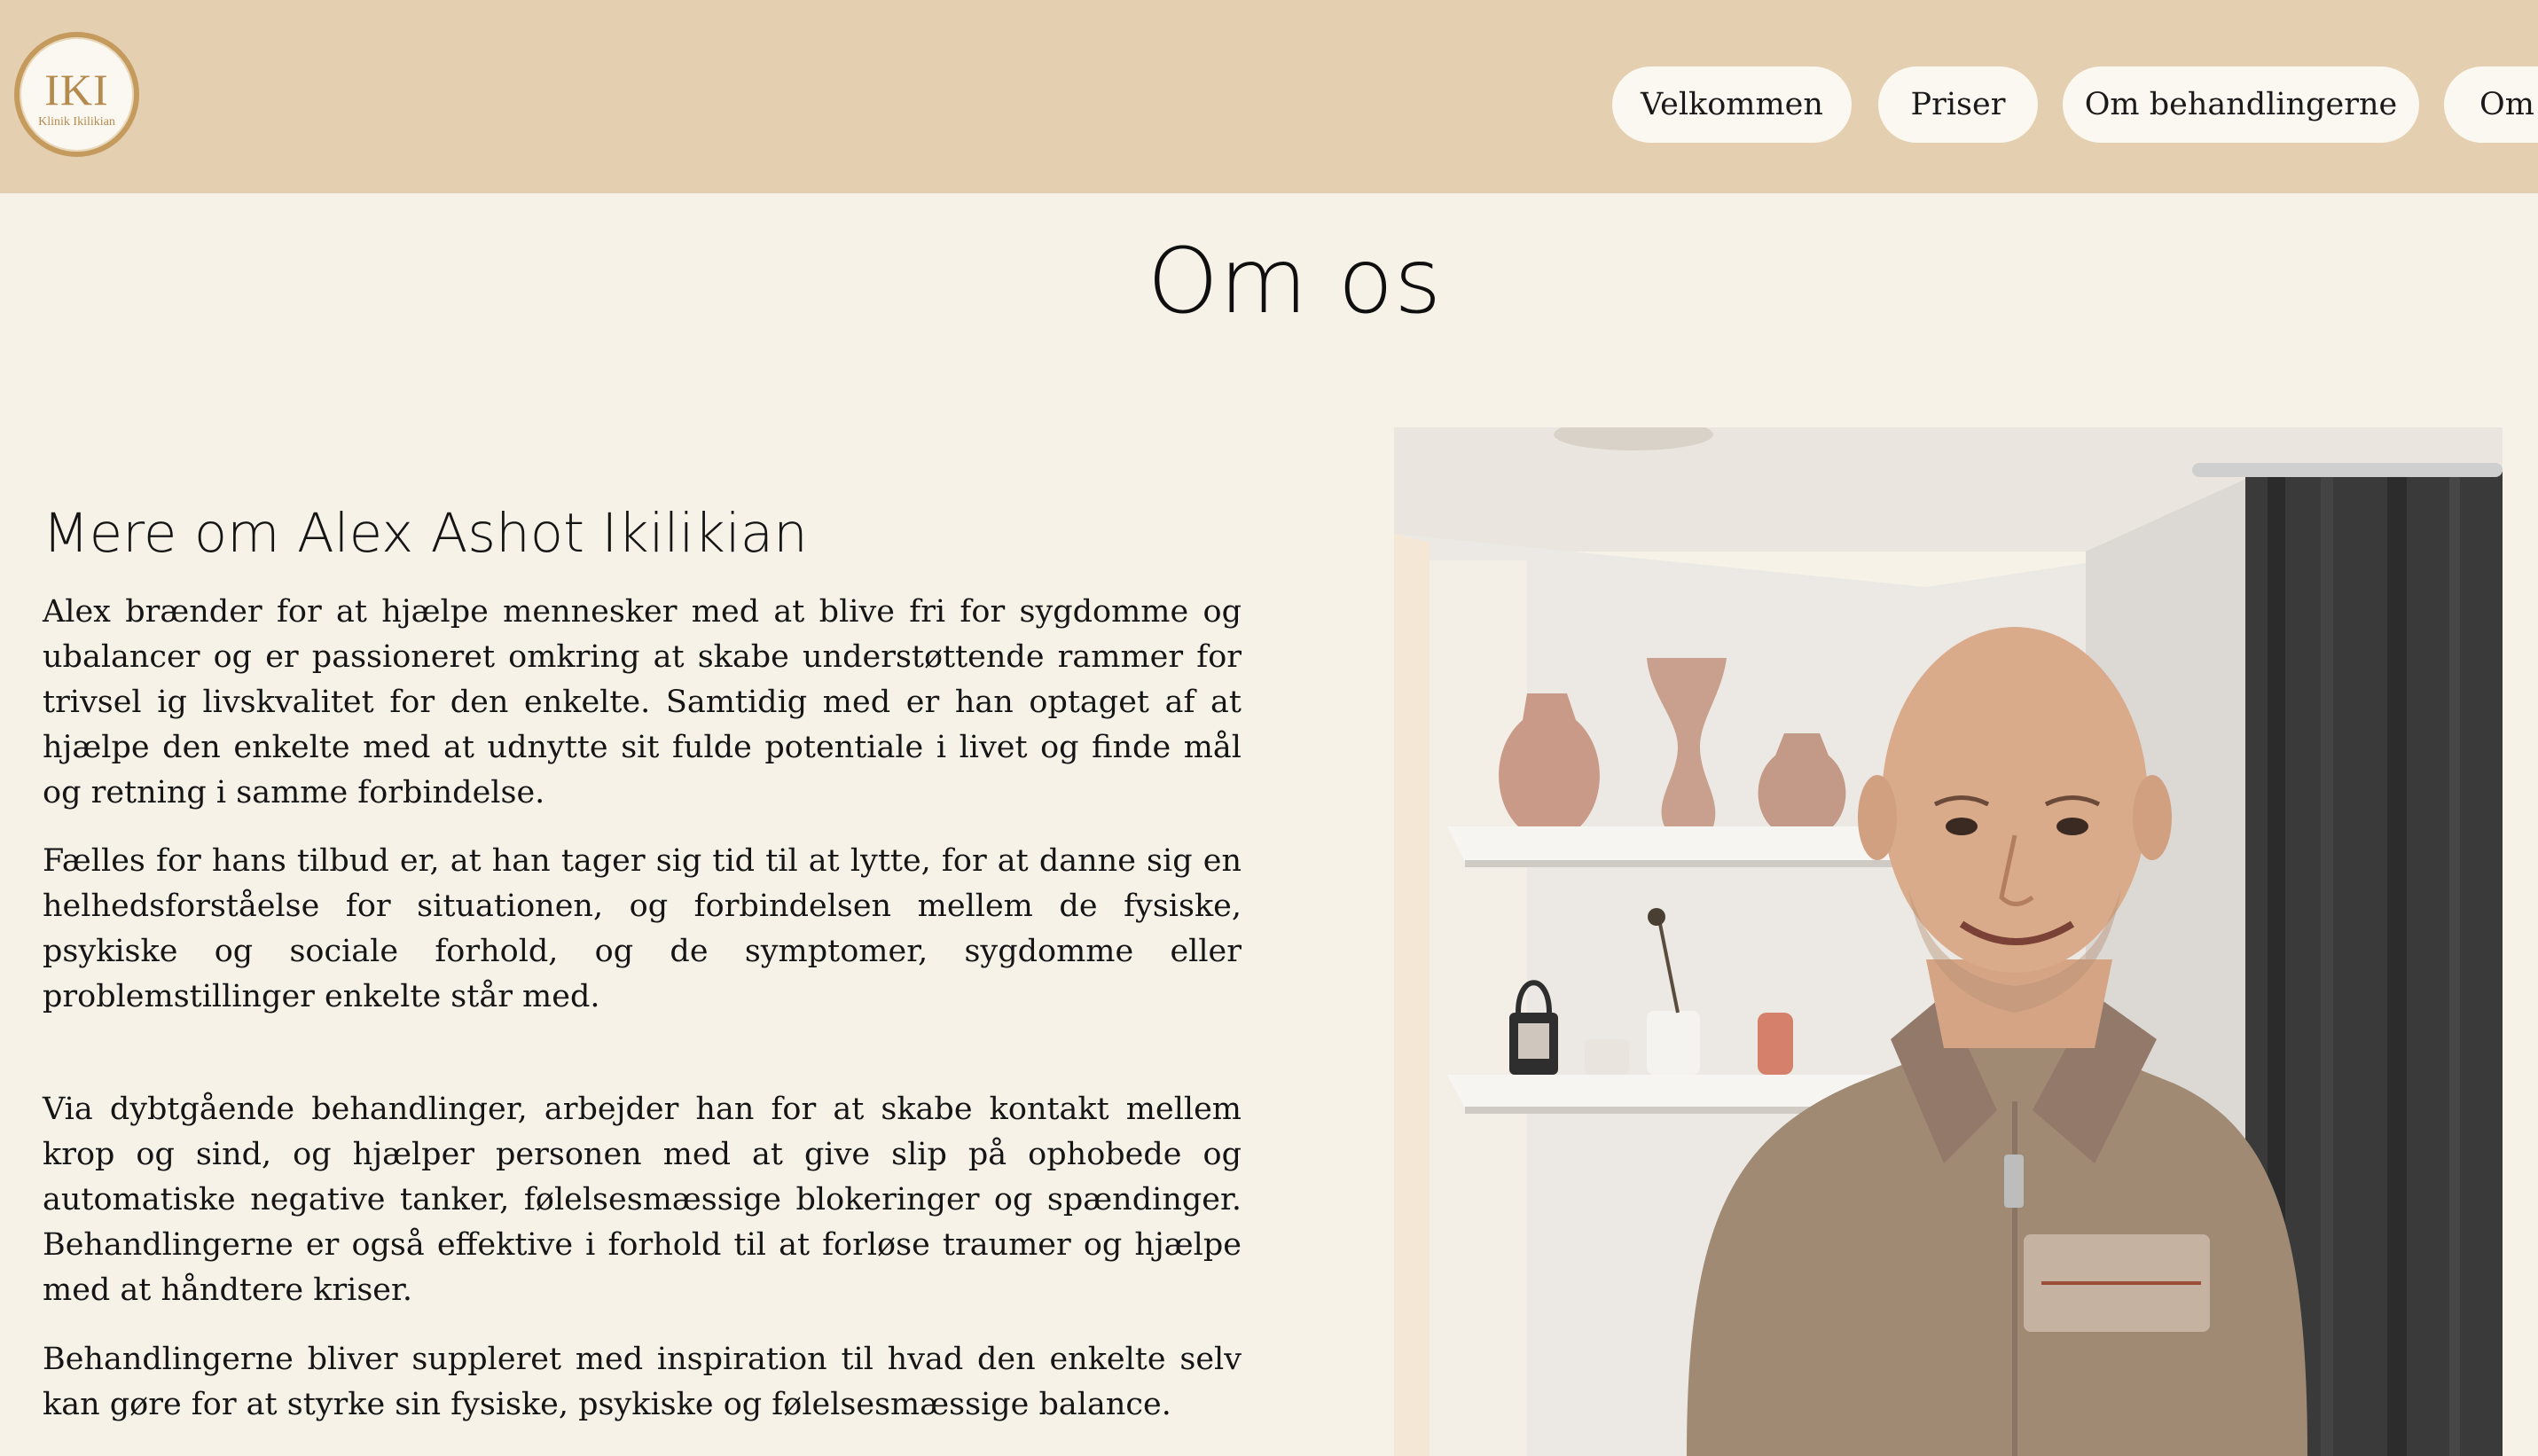 The height and width of the screenshot is (1456, 2538). What do you see at coordinates (1732, 105) in the screenshot?
I see `nav-item-velkommen: Velkommen` at bounding box center [1732, 105].